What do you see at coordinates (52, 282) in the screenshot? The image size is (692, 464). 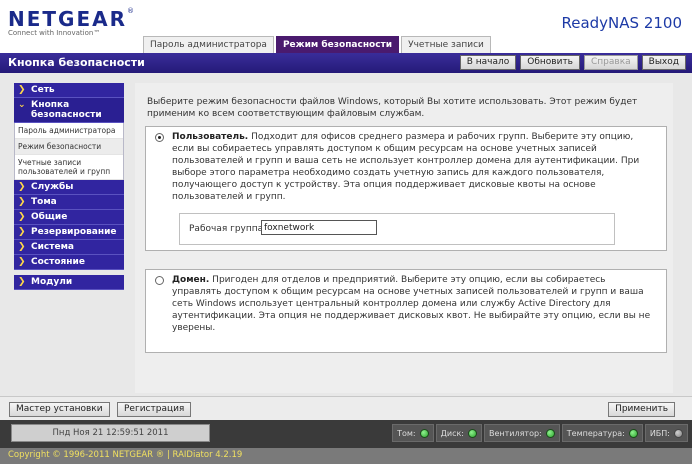 I see `sidebar-item-label: Модули` at bounding box center [52, 282].